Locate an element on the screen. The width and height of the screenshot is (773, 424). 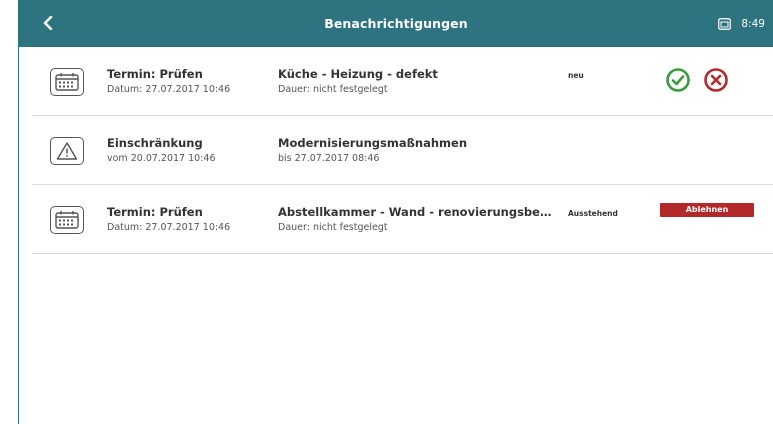
accept-button is located at coordinates (678, 80).